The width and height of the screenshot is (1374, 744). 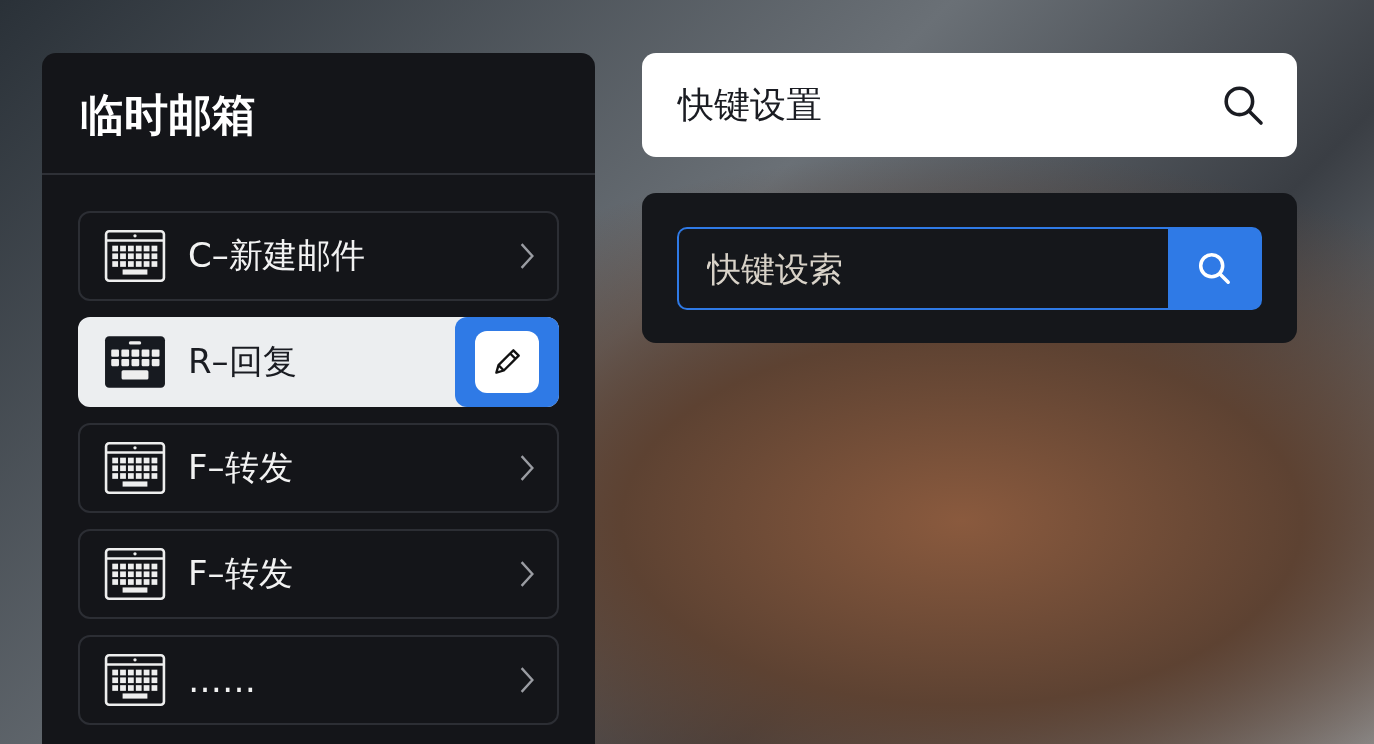 What do you see at coordinates (277, 255) in the screenshot?
I see `shortcut-label: C–新建邮件` at bounding box center [277, 255].